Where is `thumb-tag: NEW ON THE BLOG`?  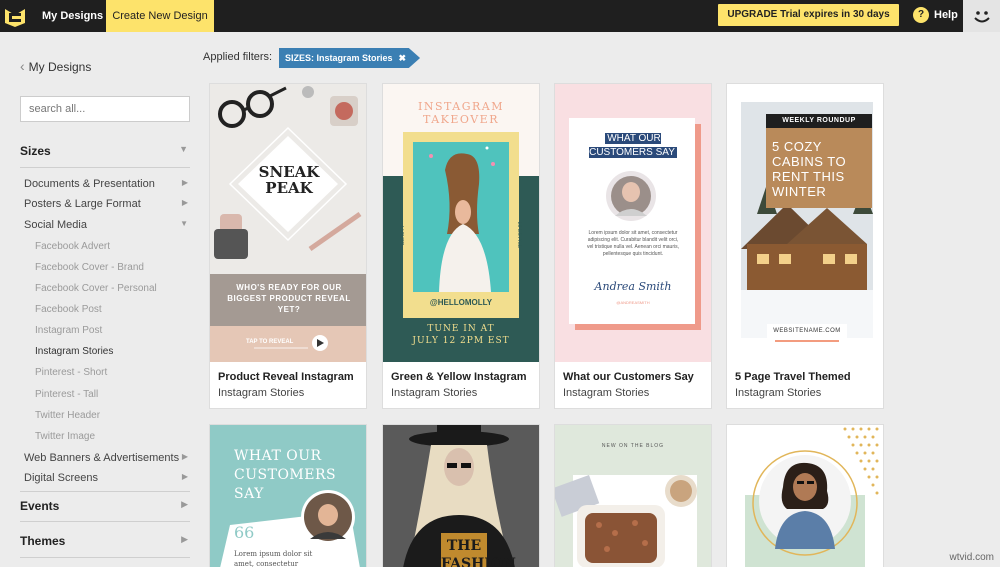
thumb-tag: NEW ON THE BLOG is located at coordinates (633, 446).